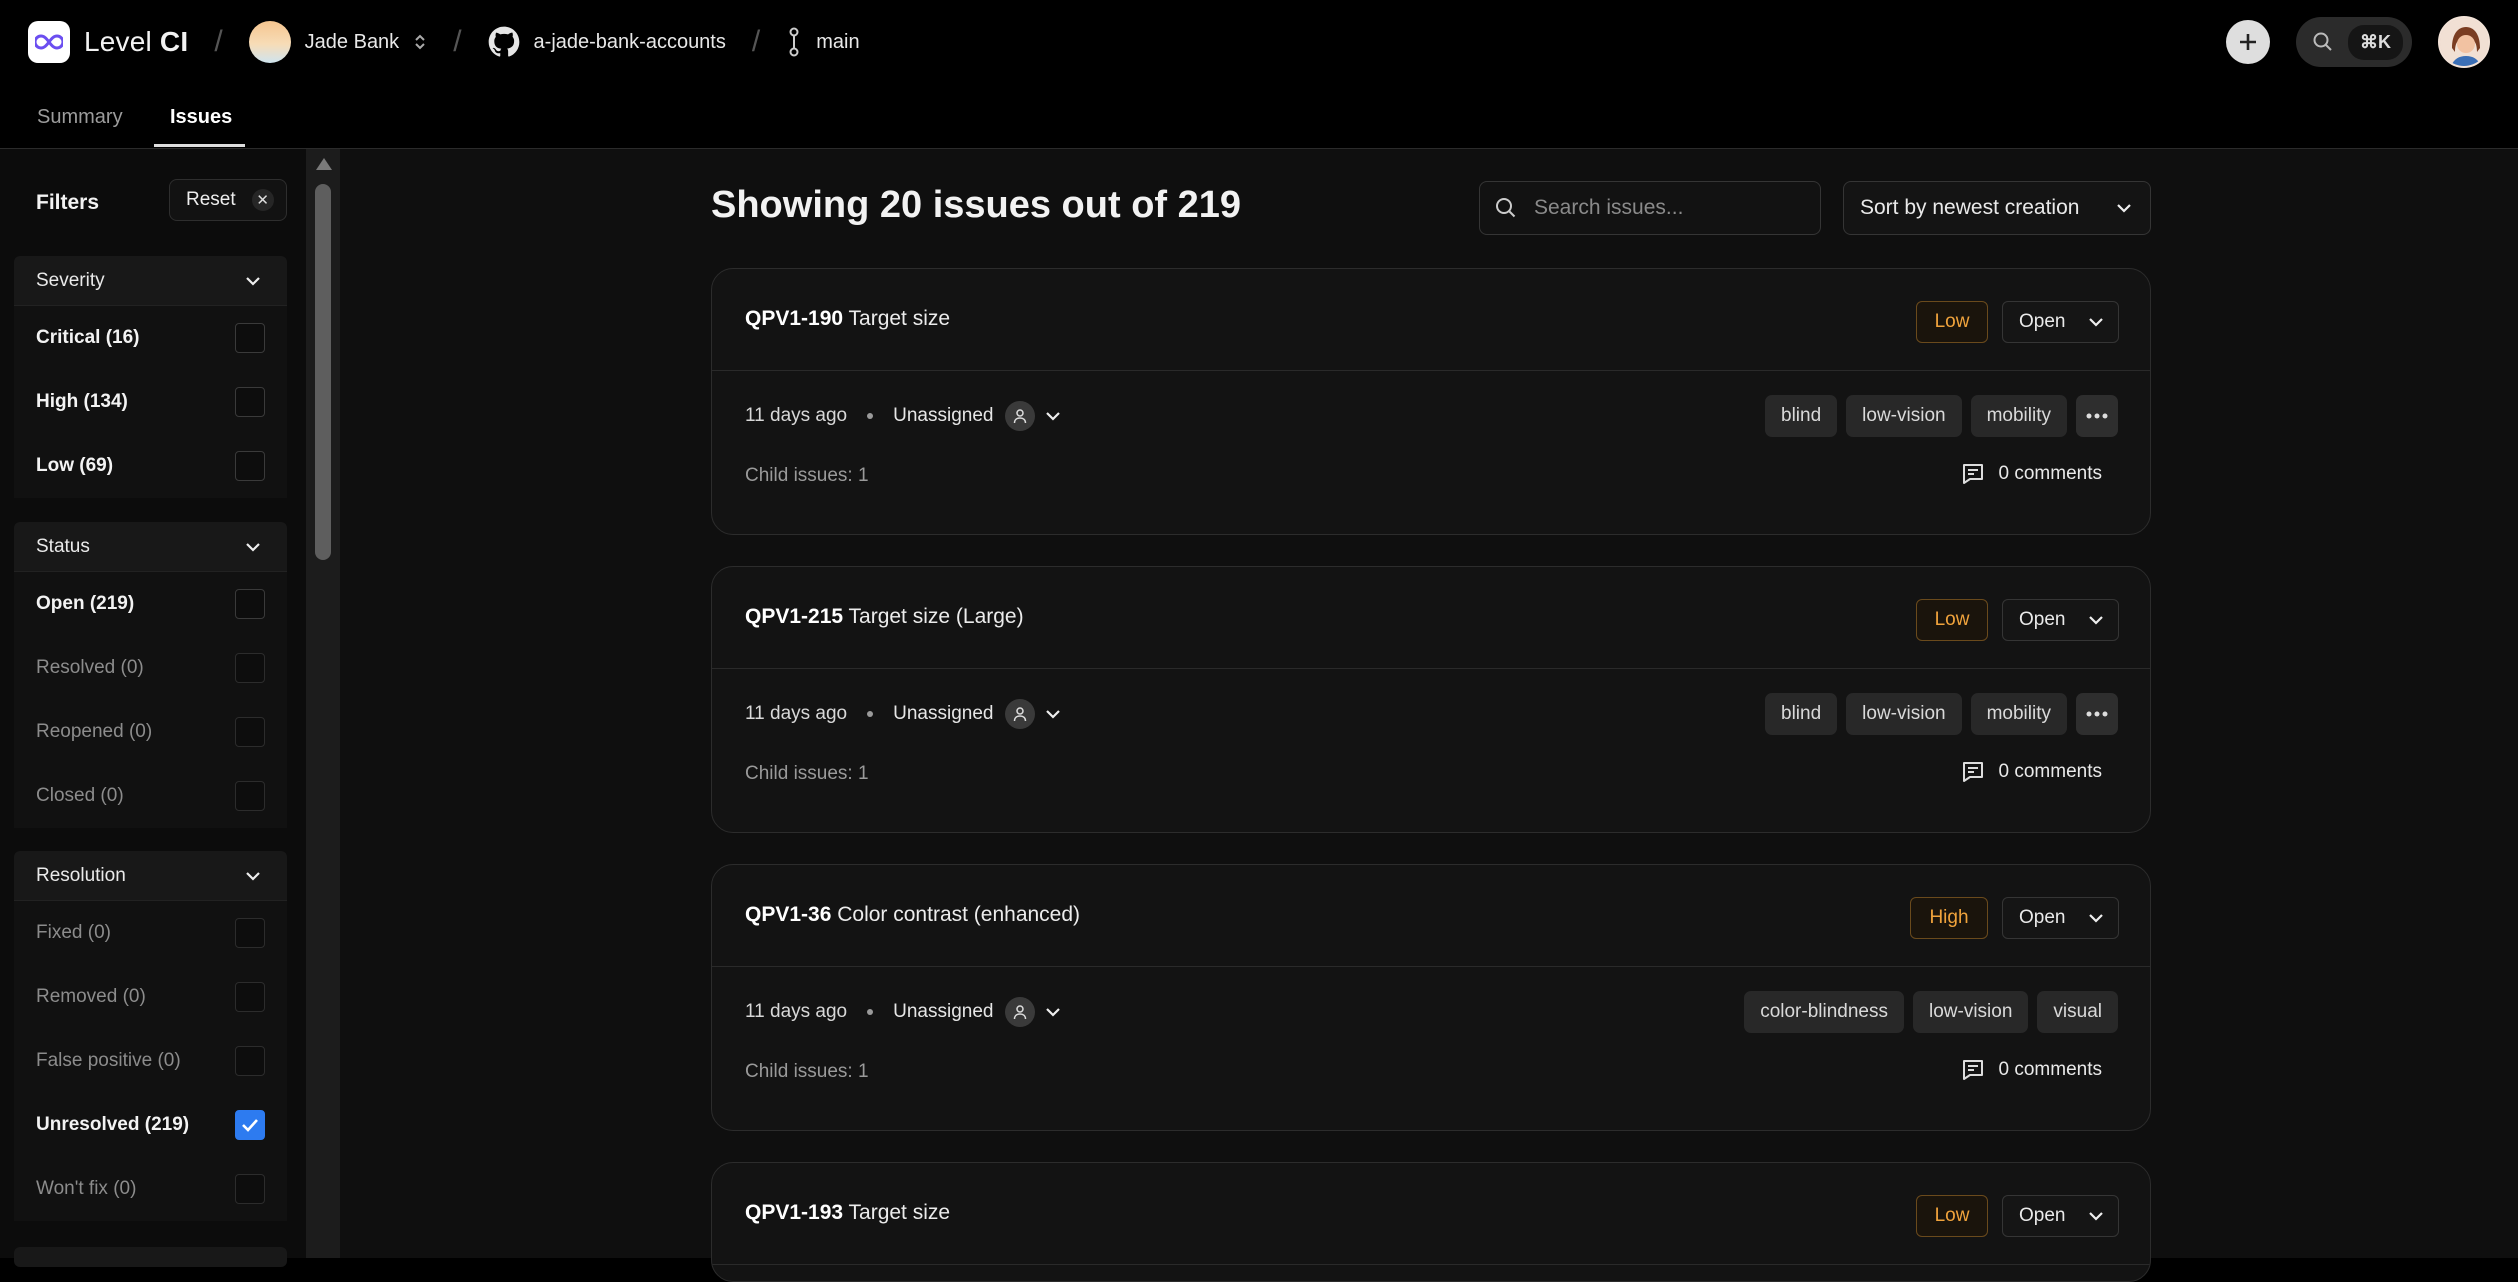 Image resolution: width=2518 pixels, height=1282 pixels. Describe the element at coordinates (150, 604) in the screenshot. I see `filter-option: Open (219)` at that location.